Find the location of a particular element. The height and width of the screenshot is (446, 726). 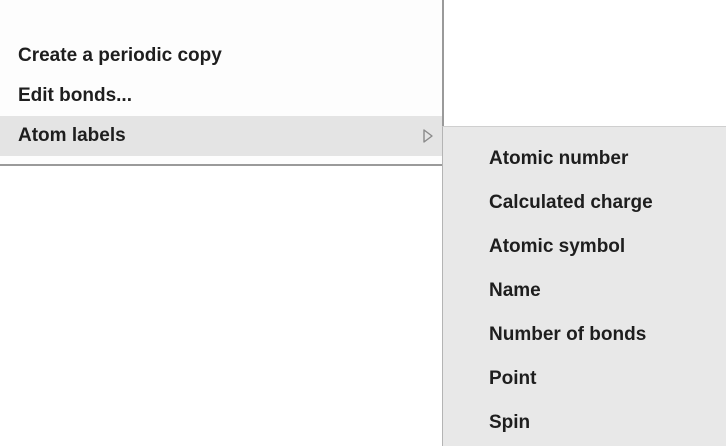

menu-item-label: Atom labels is located at coordinates (72, 135).